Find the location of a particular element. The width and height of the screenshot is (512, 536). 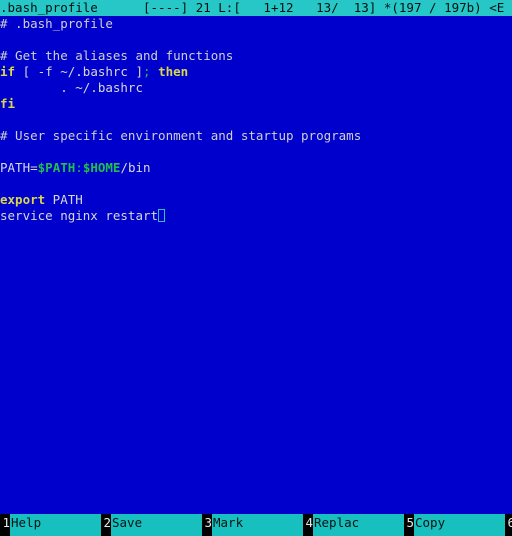

code-line: fi is located at coordinates (256, 104).